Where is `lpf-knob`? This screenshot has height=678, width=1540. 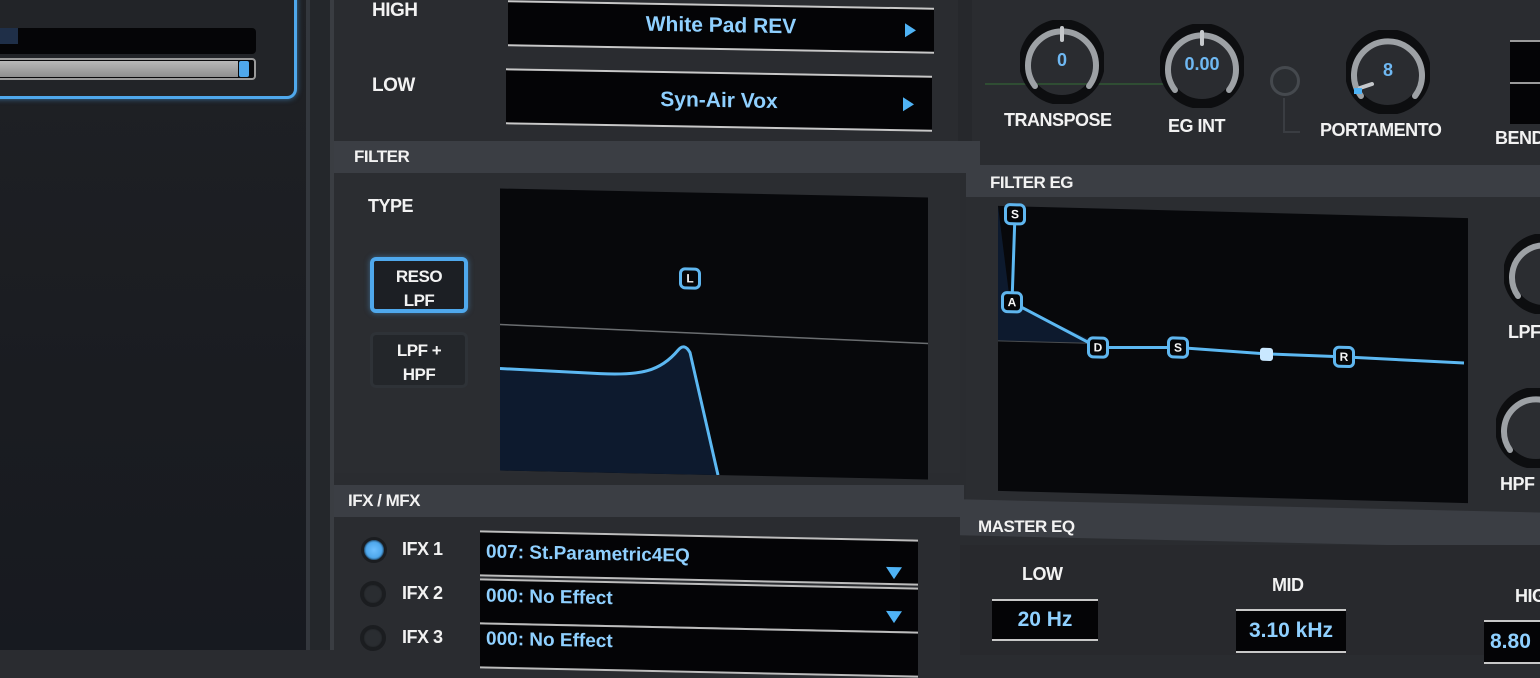 lpf-knob is located at coordinates (1522, 274).